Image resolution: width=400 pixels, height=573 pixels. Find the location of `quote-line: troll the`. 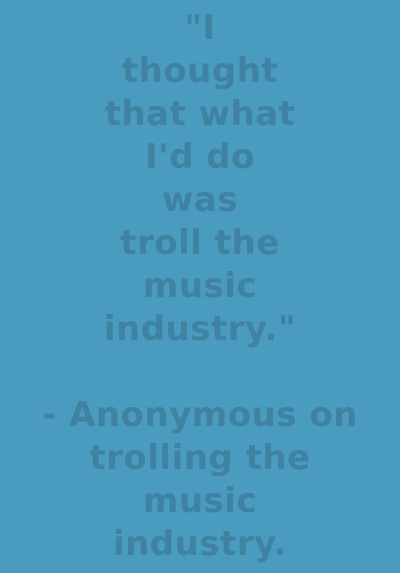

quote-line: troll the is located at coordinates (200, 243).